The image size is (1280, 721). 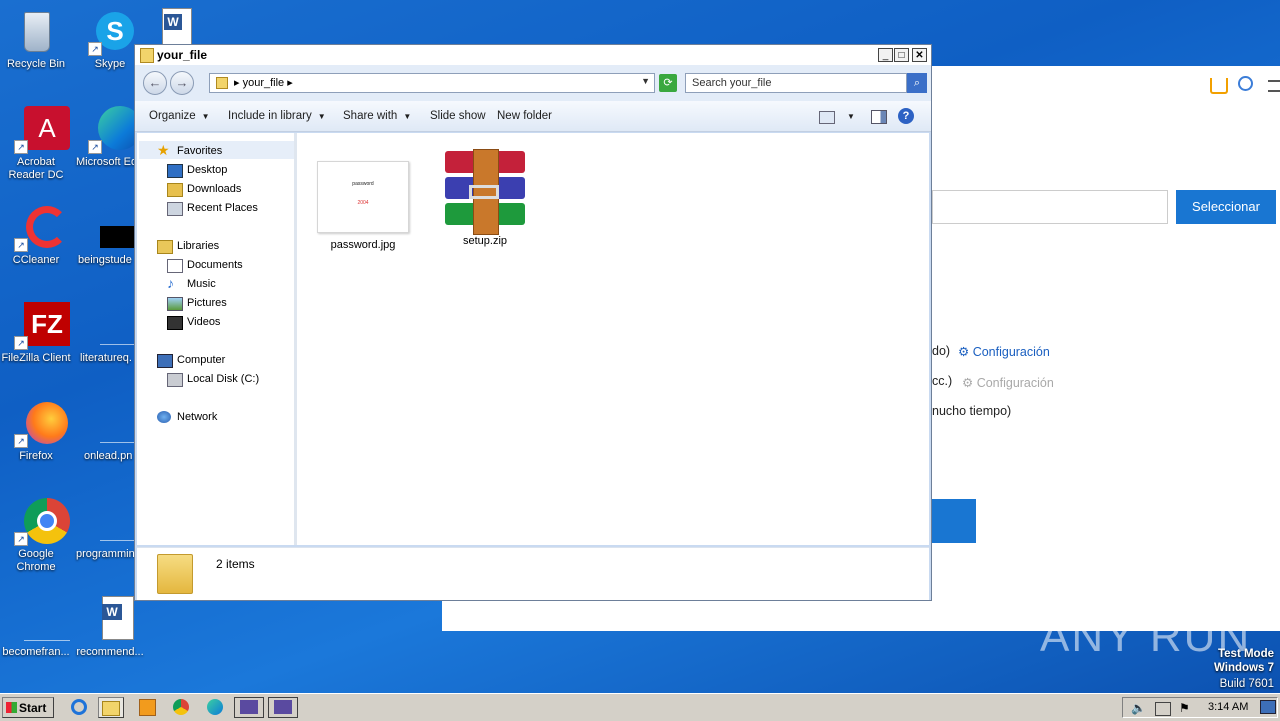 What do you see at coordinates (668, 83) in the screenshot?
I see `refresh-icon: ⟳` at bounding box center [668, 83].